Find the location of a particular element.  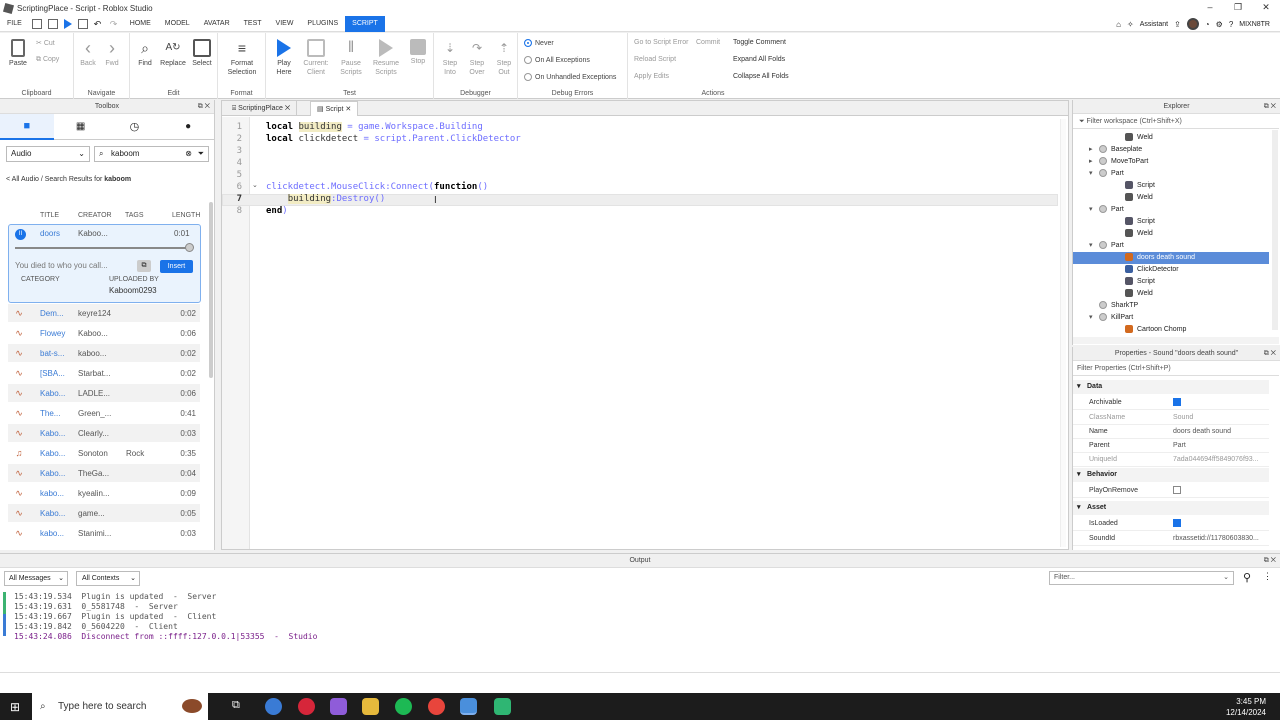

code-line: 8 end) is located at coordinates (255, 211).